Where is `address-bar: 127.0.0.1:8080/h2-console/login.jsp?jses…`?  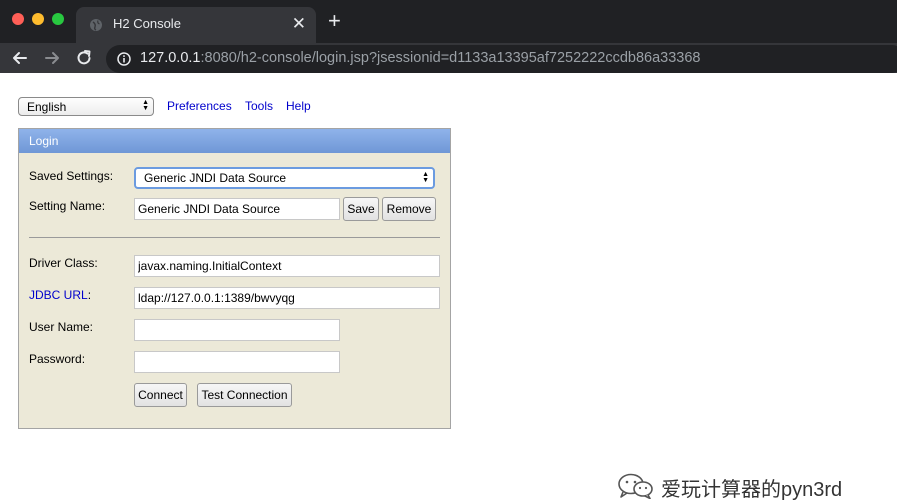
address-bar: 127.0.0.1:8080/h2-console/login.jsp?jses… is located at coordinates (501, 59).